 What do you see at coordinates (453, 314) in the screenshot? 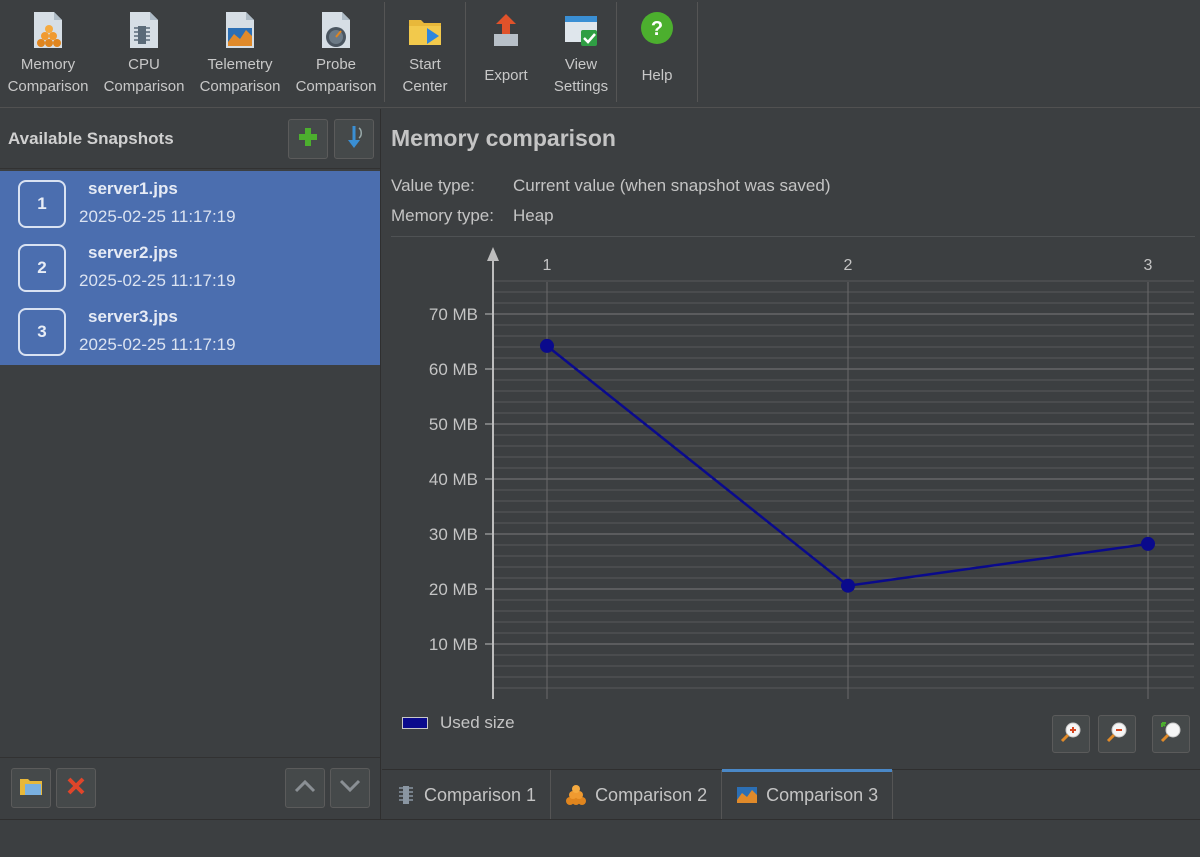
I see `y-tick-label: 70 MB` at bounding box center [453, 314].